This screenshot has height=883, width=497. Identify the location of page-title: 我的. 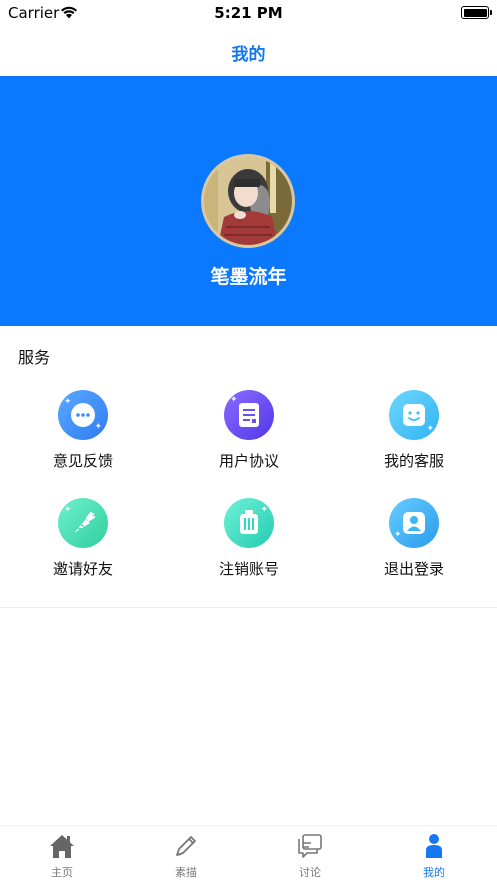
(248, 54).